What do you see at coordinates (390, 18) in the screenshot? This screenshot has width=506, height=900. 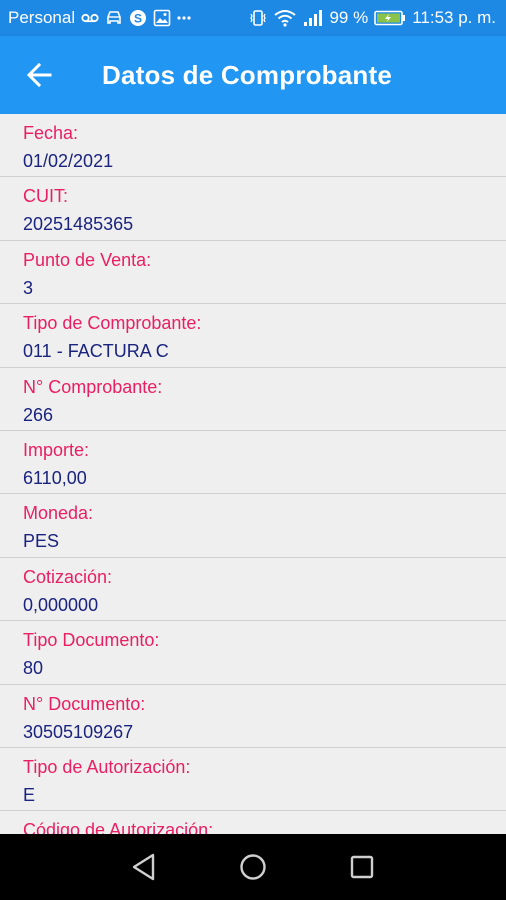 I see `battery-charging-icon` at bounding box center [390, 18].